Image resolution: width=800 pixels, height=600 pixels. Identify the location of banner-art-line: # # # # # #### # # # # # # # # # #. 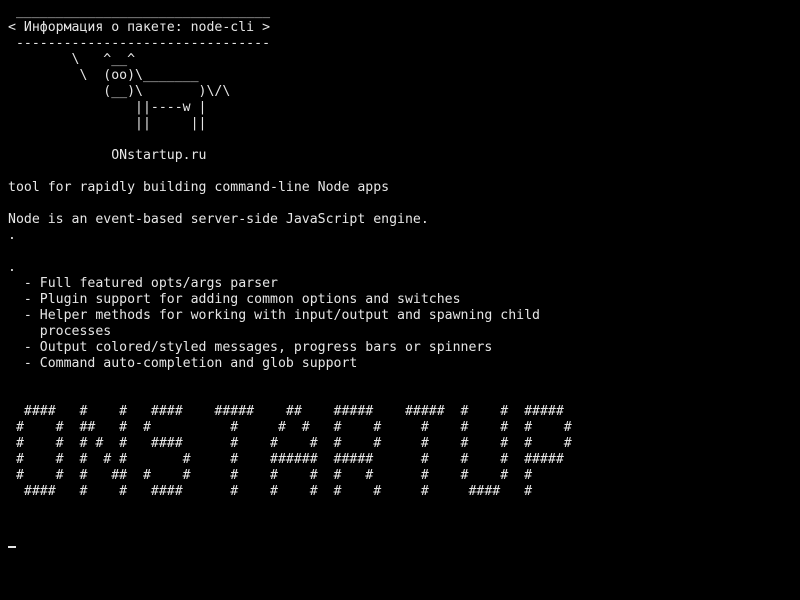
(290, 443).